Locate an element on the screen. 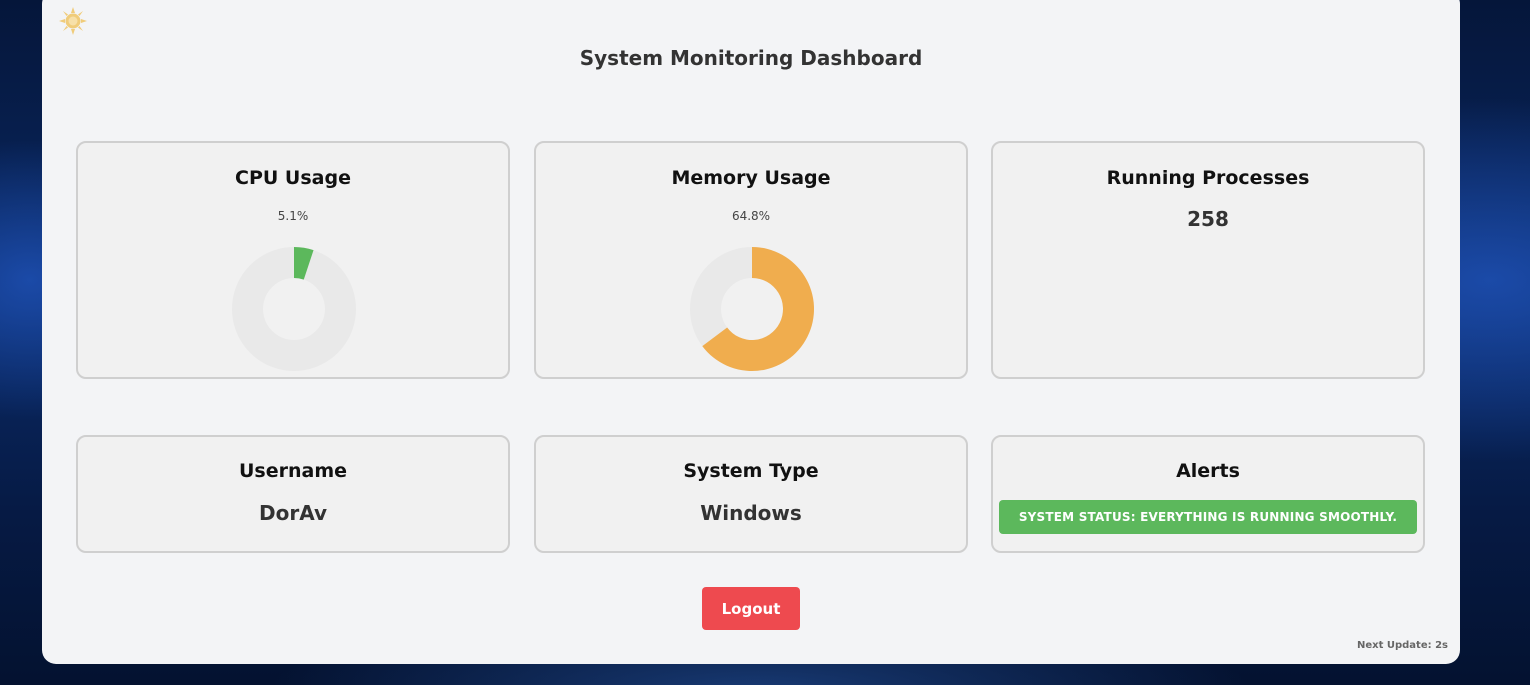 The height and width of the screenshot is (685, 1530). alerts-title: Alerts is located at coordinates (1208, 471).